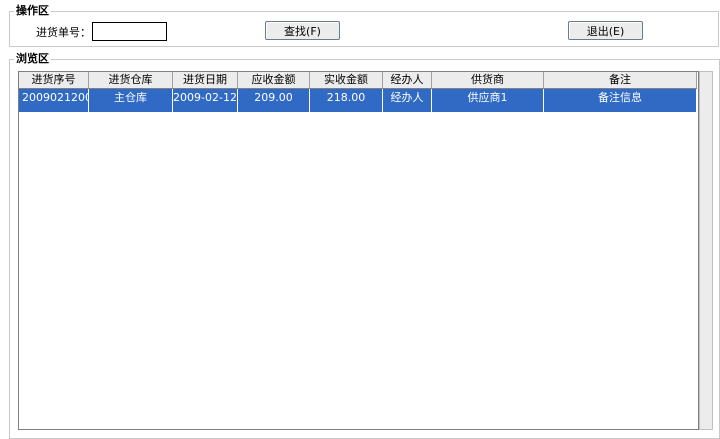  Describe the element at coordinates (54, 100) in the screenshot. I see `table-cell: 200902120001` at that location.